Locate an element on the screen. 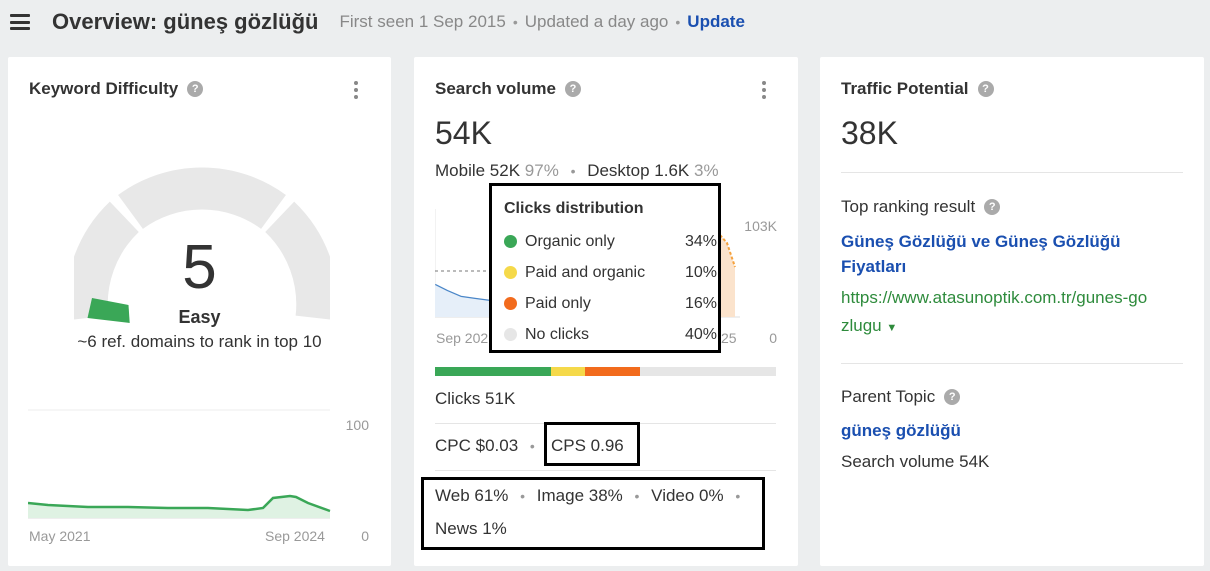 The height and width of the screenshot is (571, 1210). row-percent: 34% is located at coordinates (701, 241).